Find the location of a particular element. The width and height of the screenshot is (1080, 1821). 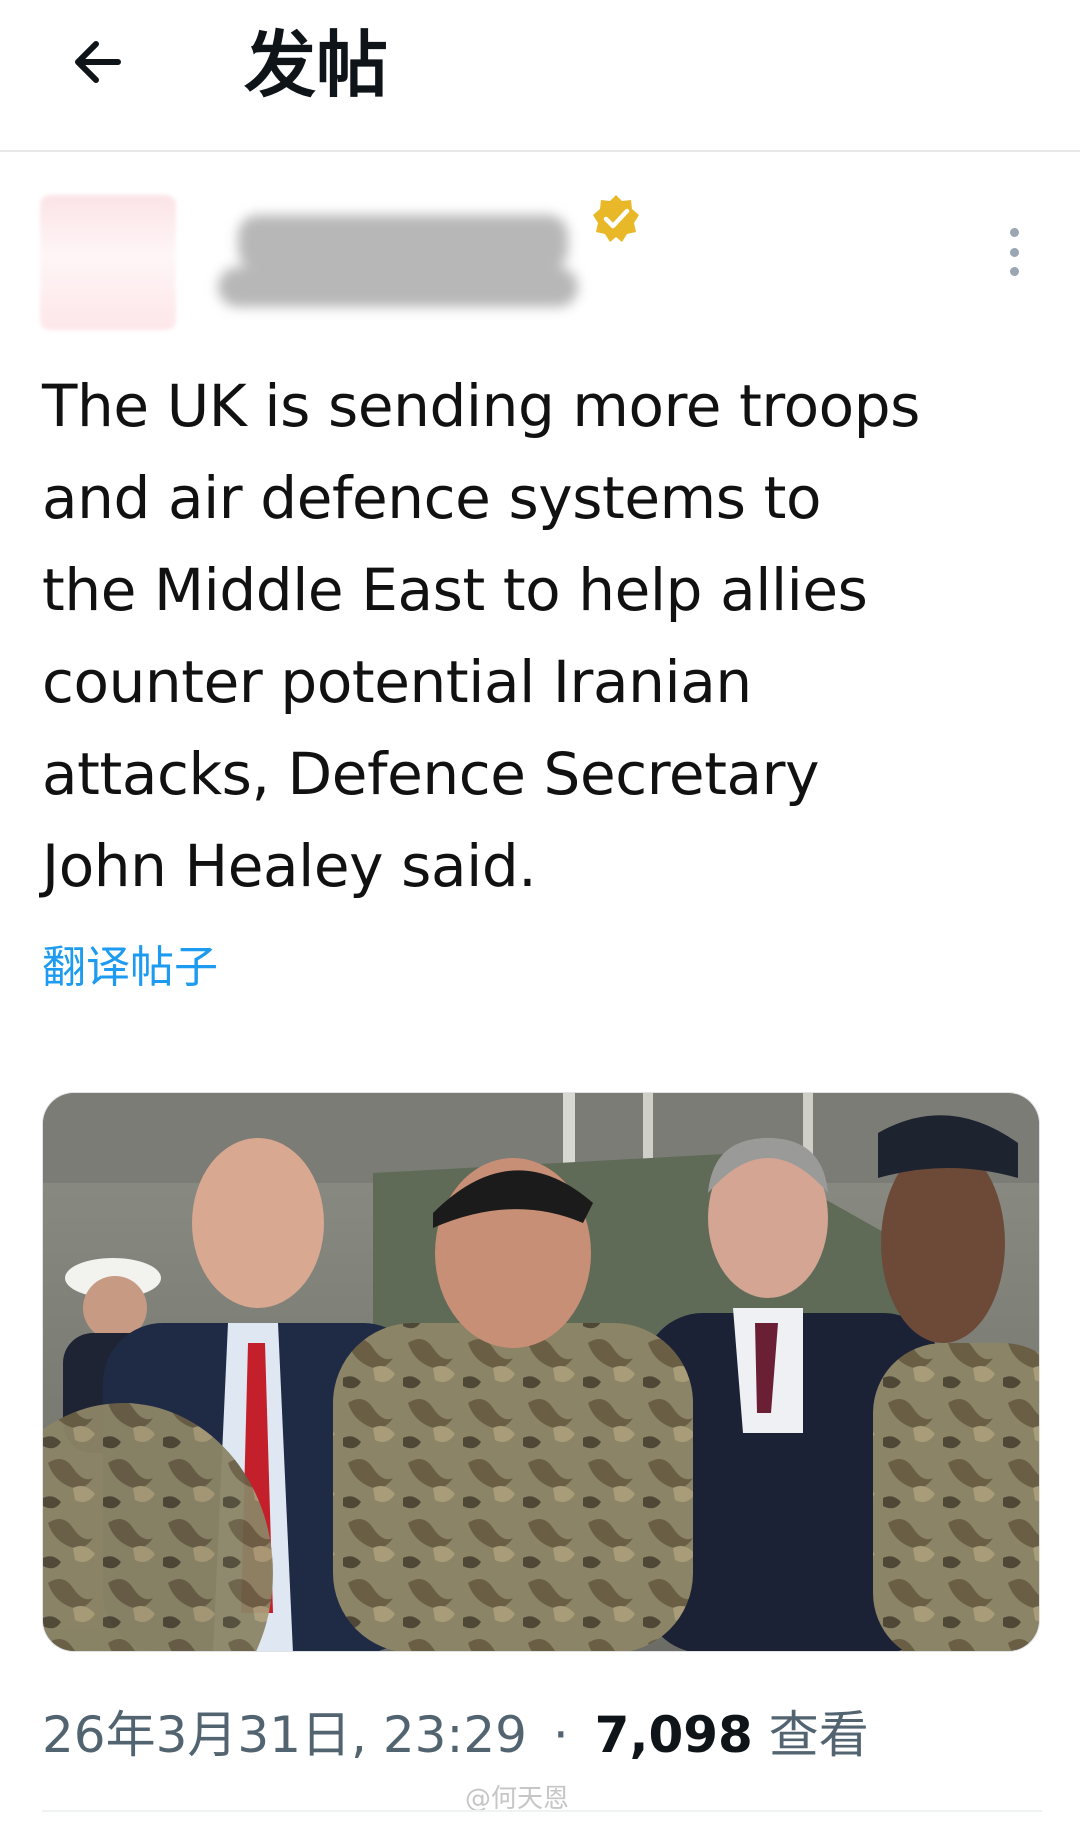

page-title: 发帖 is located at coordinates (316, 65).